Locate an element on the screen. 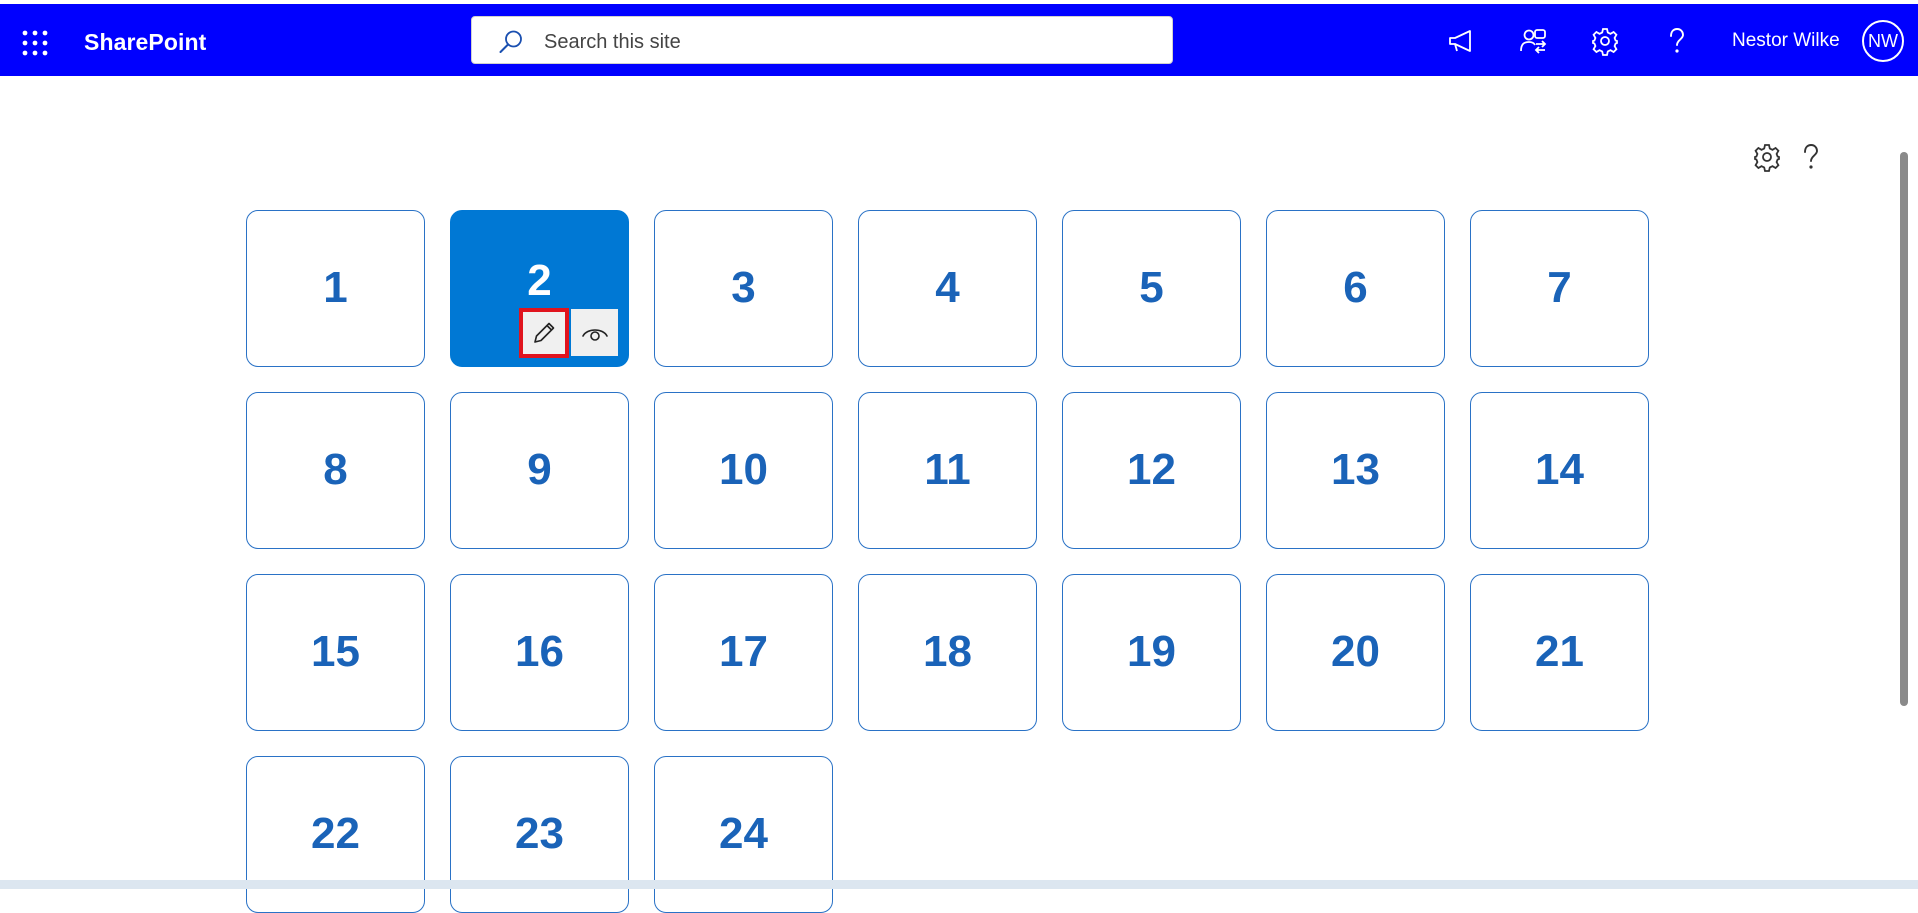 The width and height of the screenshot is (1918, 913). tile-3: 3 is located at coordinates (743, 288).